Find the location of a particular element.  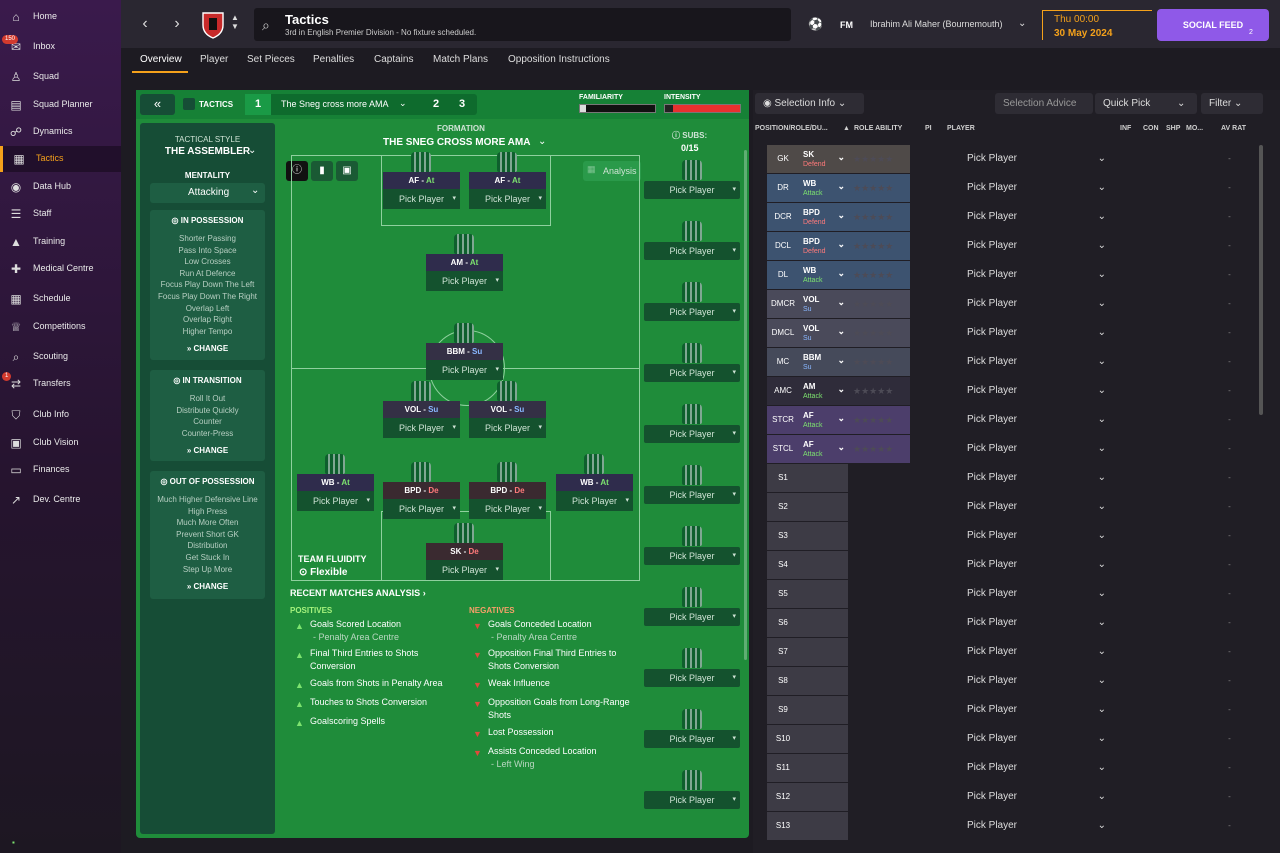

club-crest-icon is located at coordinates (213, 25).